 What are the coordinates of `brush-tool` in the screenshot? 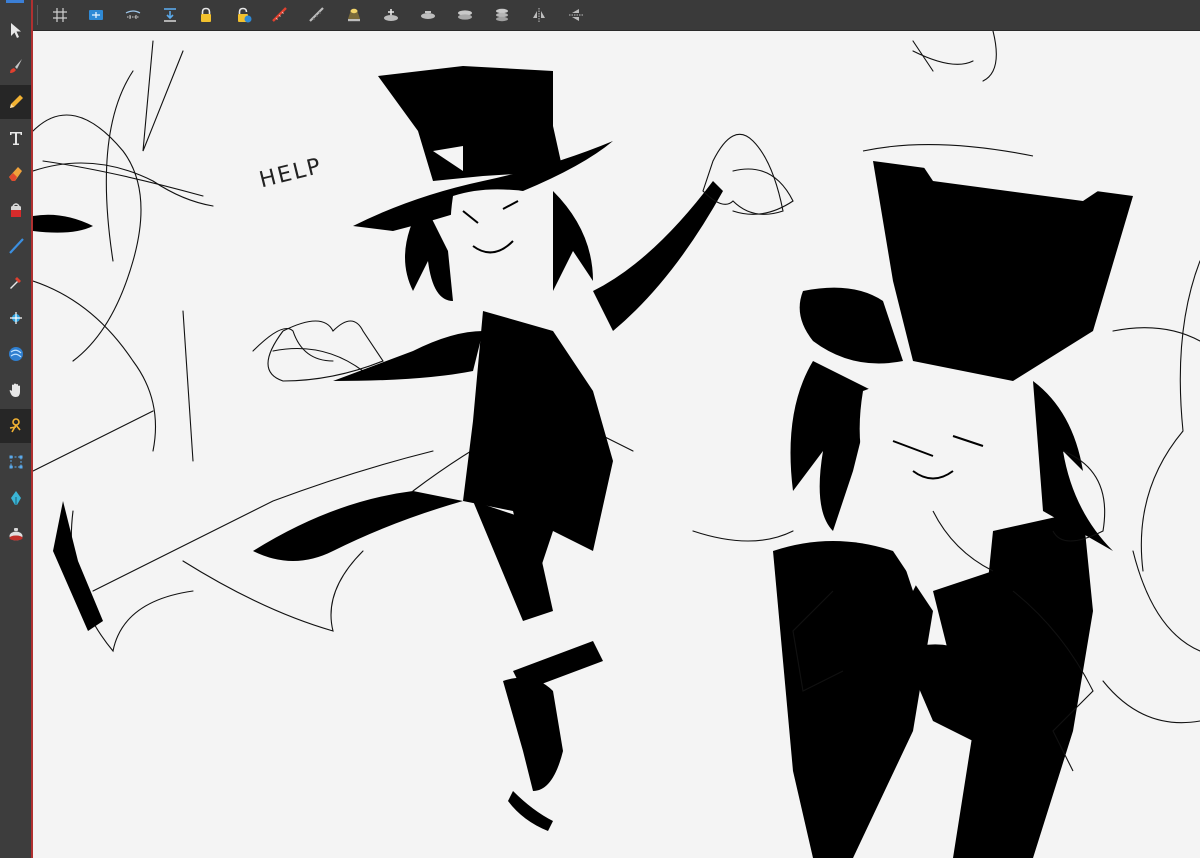 It's located at (15, 66).